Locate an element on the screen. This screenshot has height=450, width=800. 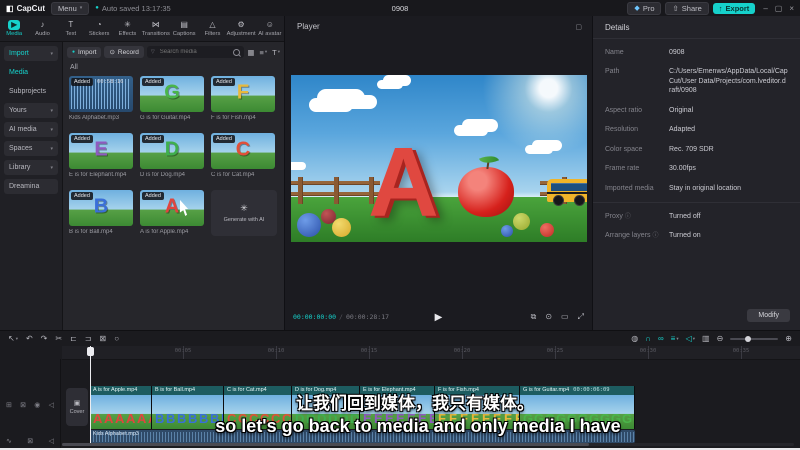
playhead-handle is located at coordinates (90, 351).